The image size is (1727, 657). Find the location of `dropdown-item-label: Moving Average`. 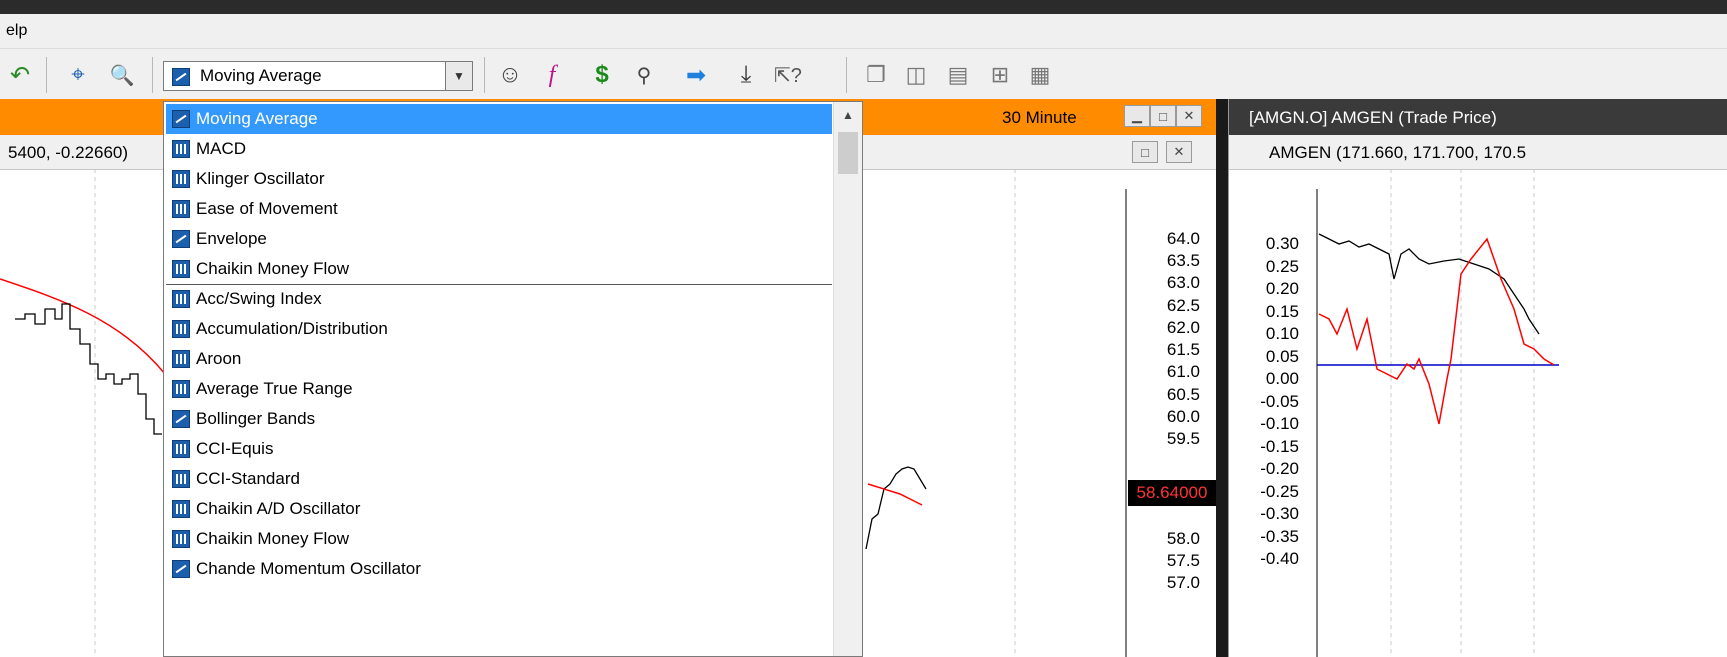

dropdown-item-label: Moving Average is located at coordinates (257, 118).